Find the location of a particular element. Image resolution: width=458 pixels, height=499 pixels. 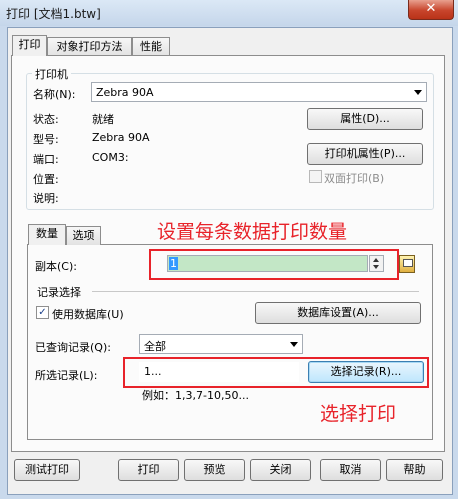

title-bar: 打印 [文档1.btw] ✕ is located at coordinates (229, 13).